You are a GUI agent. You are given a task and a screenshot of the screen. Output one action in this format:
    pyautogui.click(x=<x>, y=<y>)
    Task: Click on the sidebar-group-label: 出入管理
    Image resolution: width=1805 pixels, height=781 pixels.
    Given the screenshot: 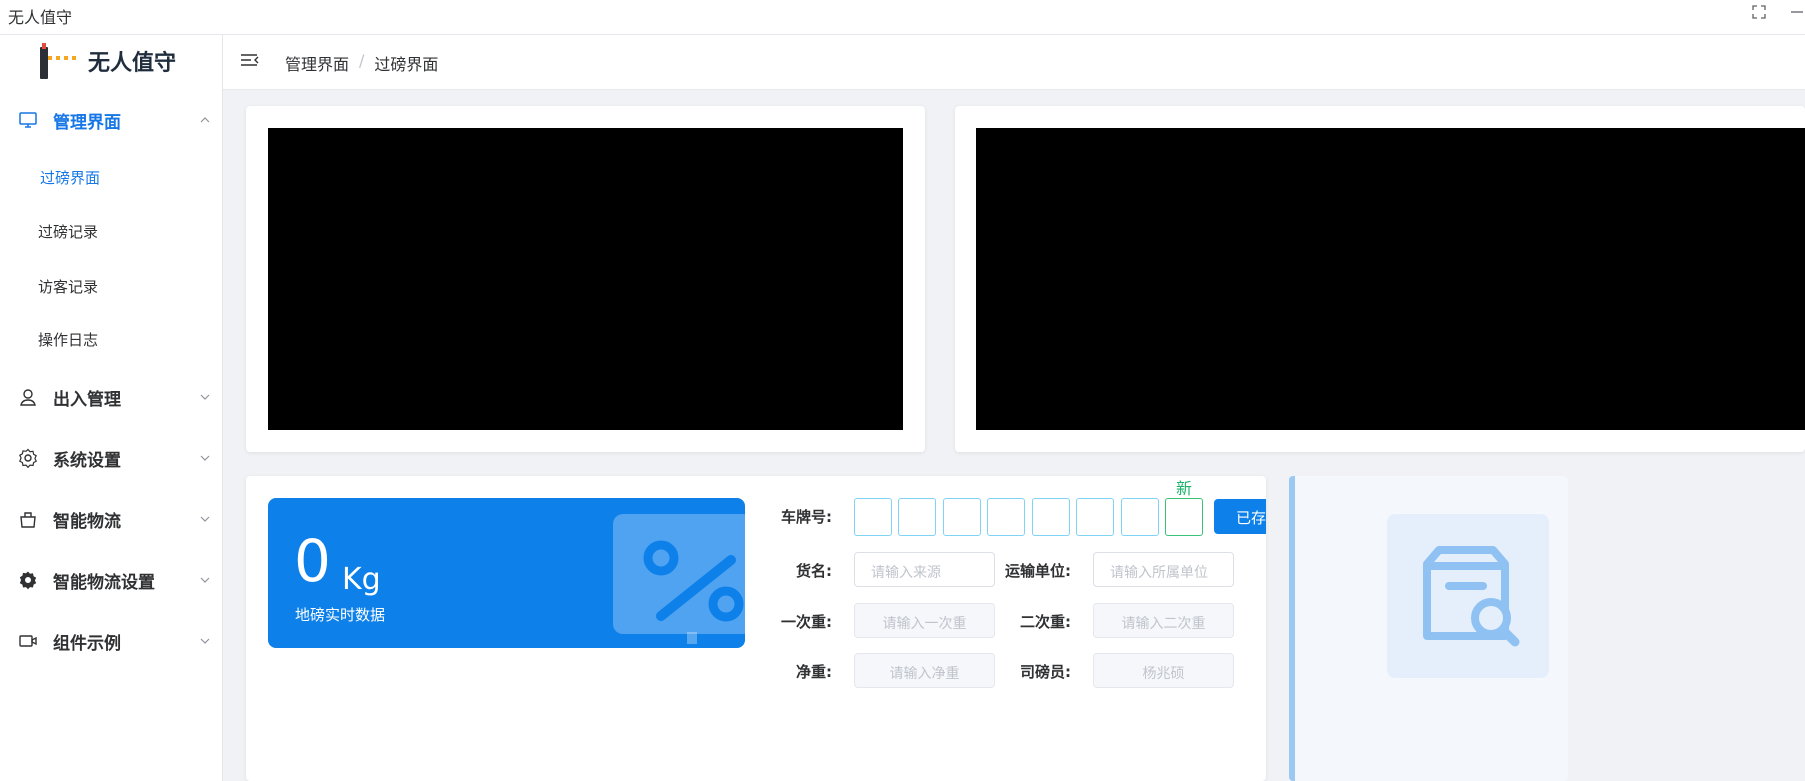 What is the action you would take?
    pyautogui.click(x=87, y=399)
    